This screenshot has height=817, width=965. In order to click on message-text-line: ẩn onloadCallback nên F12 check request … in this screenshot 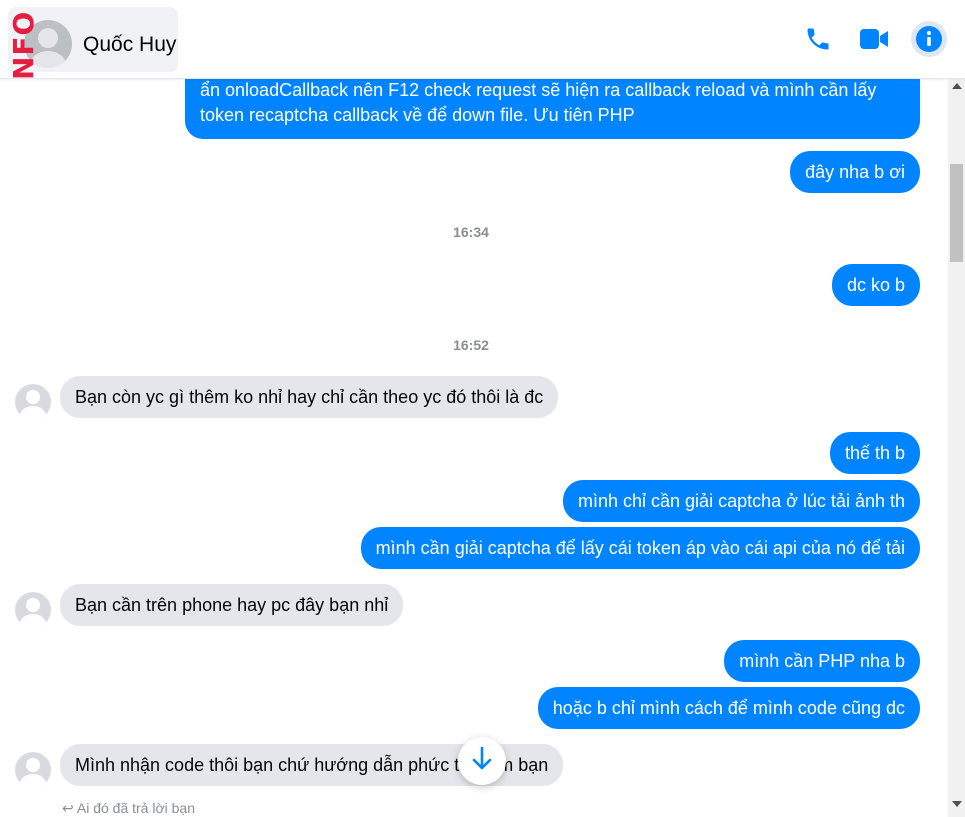, I will do `click(538, 90)`.